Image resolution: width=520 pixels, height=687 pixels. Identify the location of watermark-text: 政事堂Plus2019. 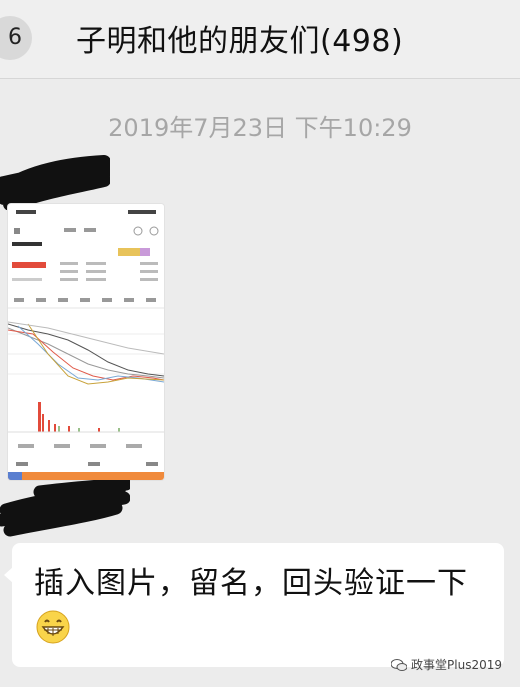
(456, 665).